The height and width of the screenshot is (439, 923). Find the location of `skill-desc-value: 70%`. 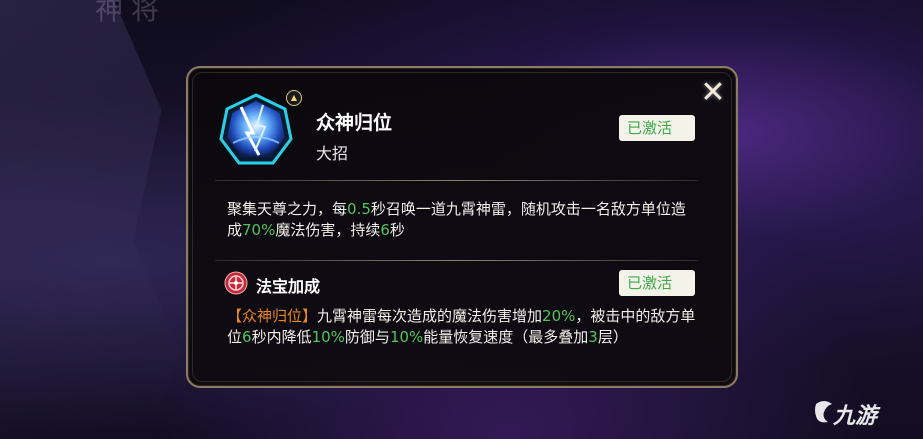

skill-desc-value: 70% is located at coordinates (259, 230).